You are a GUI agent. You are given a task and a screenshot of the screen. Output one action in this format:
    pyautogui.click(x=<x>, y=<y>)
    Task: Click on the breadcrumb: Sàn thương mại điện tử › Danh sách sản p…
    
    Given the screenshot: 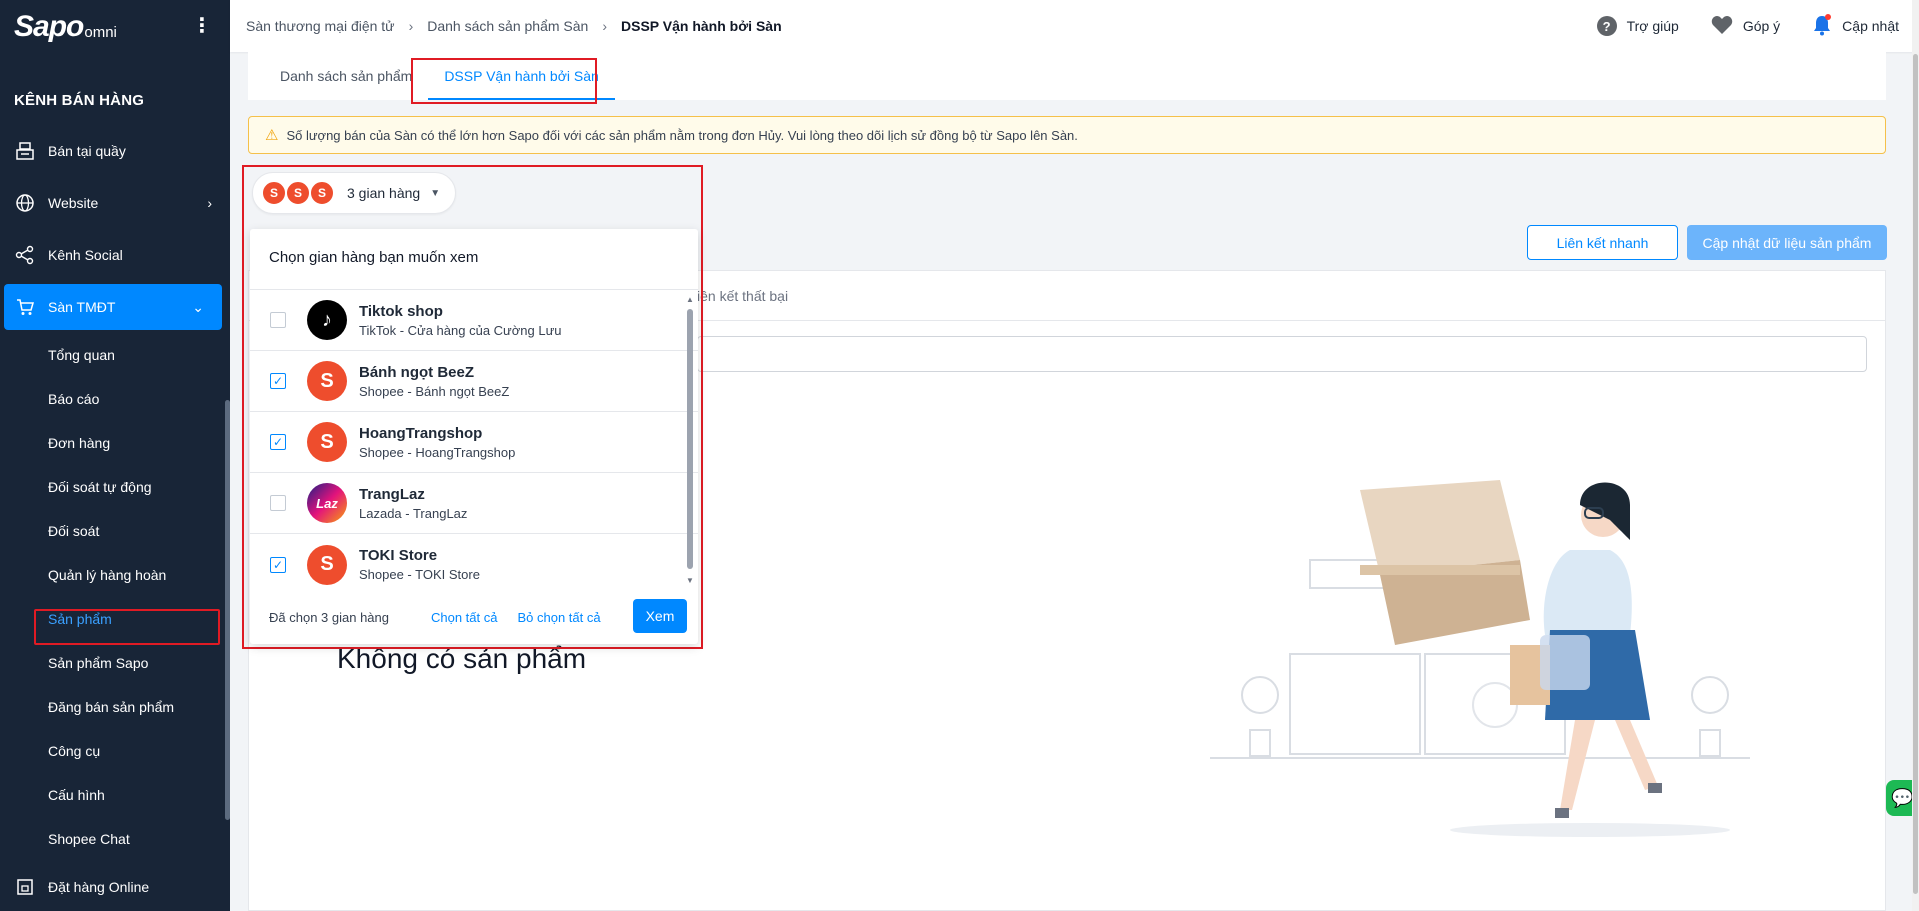 What is the action you would take?
    pyautogui.click(x=514, y=26)
    